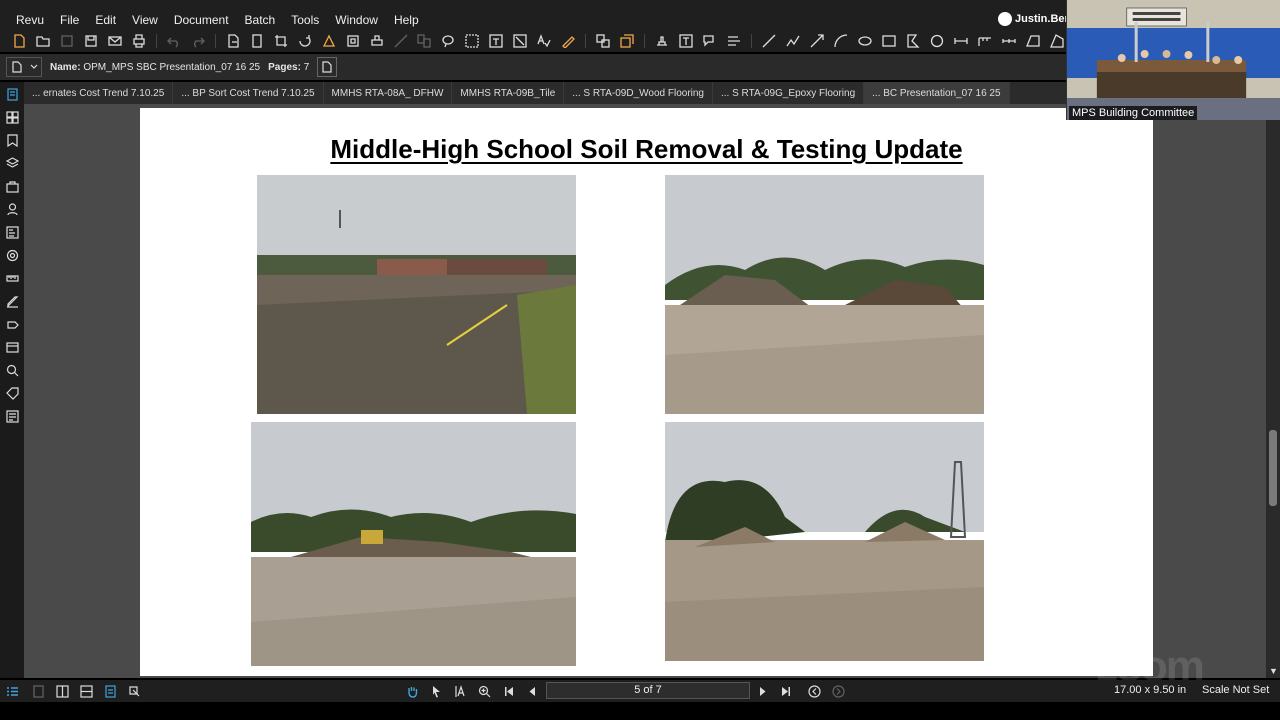 This screenshot has width=1280, height=720. What do you see at coordinates (838, 691) in the screenshot?
I see `next-view-icon` at bounding box center [838, 691].